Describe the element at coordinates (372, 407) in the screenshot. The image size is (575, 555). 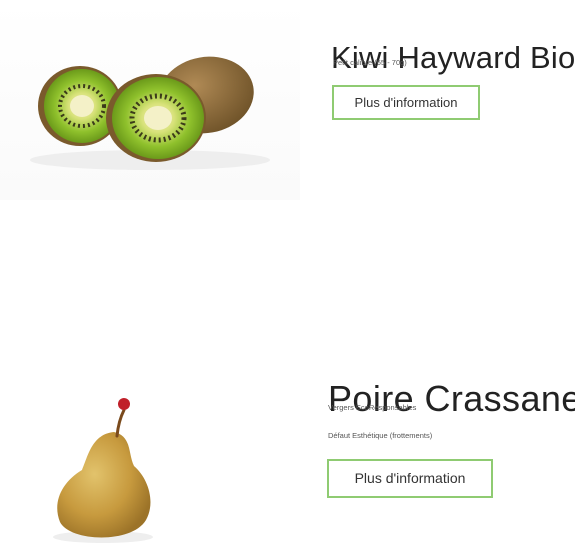
I see `product-detail: Vergers EcoResponsables` at that location.